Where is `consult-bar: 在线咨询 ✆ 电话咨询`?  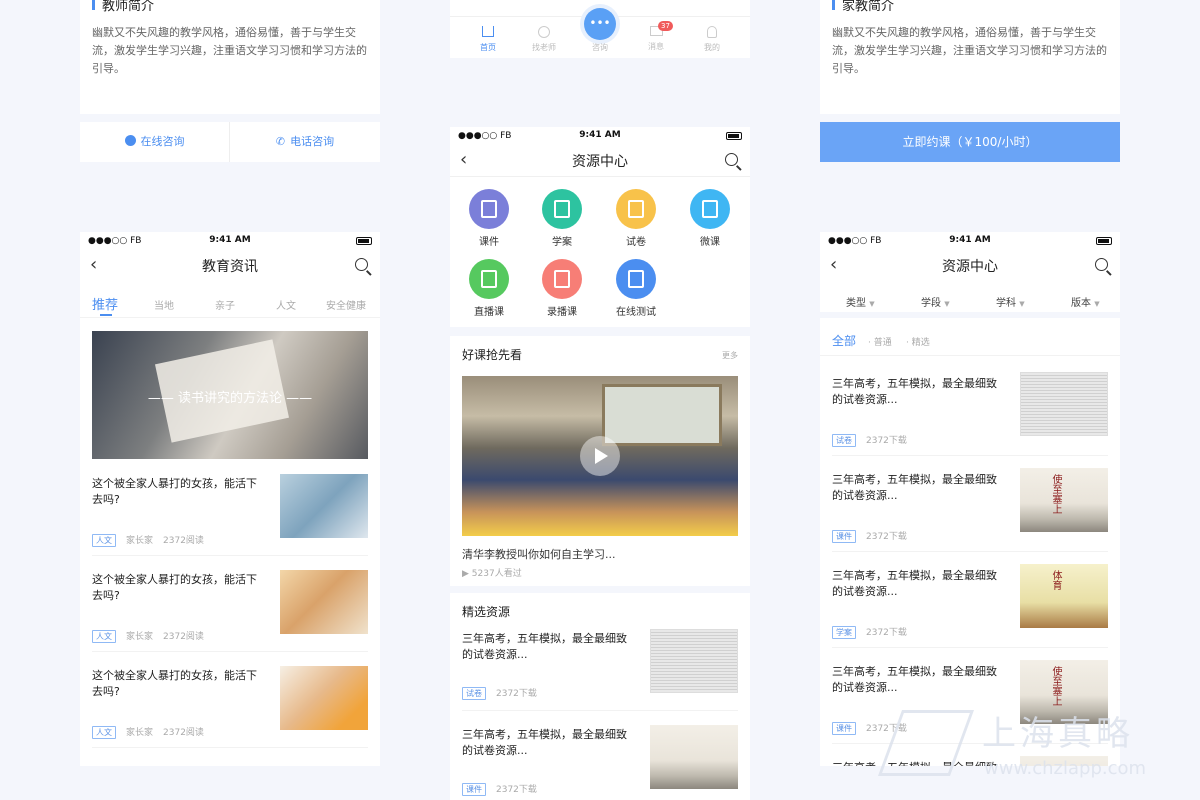 consult-bar: 在线咨询 ✆ 电话咨询 is located at coordinates (230, 142).